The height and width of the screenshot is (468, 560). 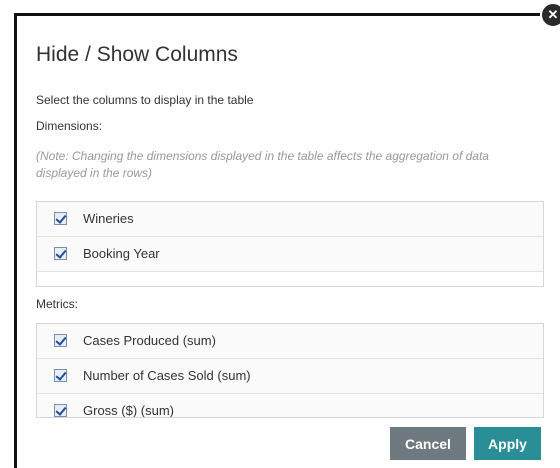 What do you see at coordinates (290, 406) in the screenshot?
I see `metric-row-gross: Gross ($) (sum)` at bounding box center [290, 406].